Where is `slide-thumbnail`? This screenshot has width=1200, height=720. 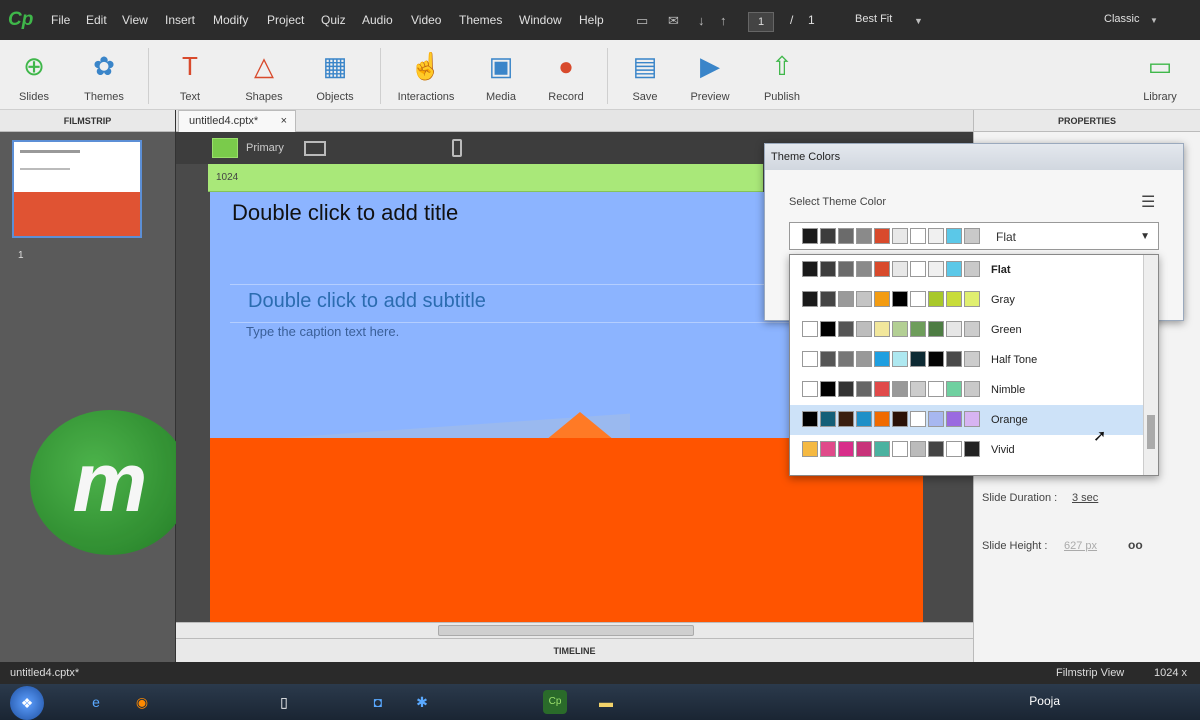 slide-thumbnail is located at coordinates (77, 189).